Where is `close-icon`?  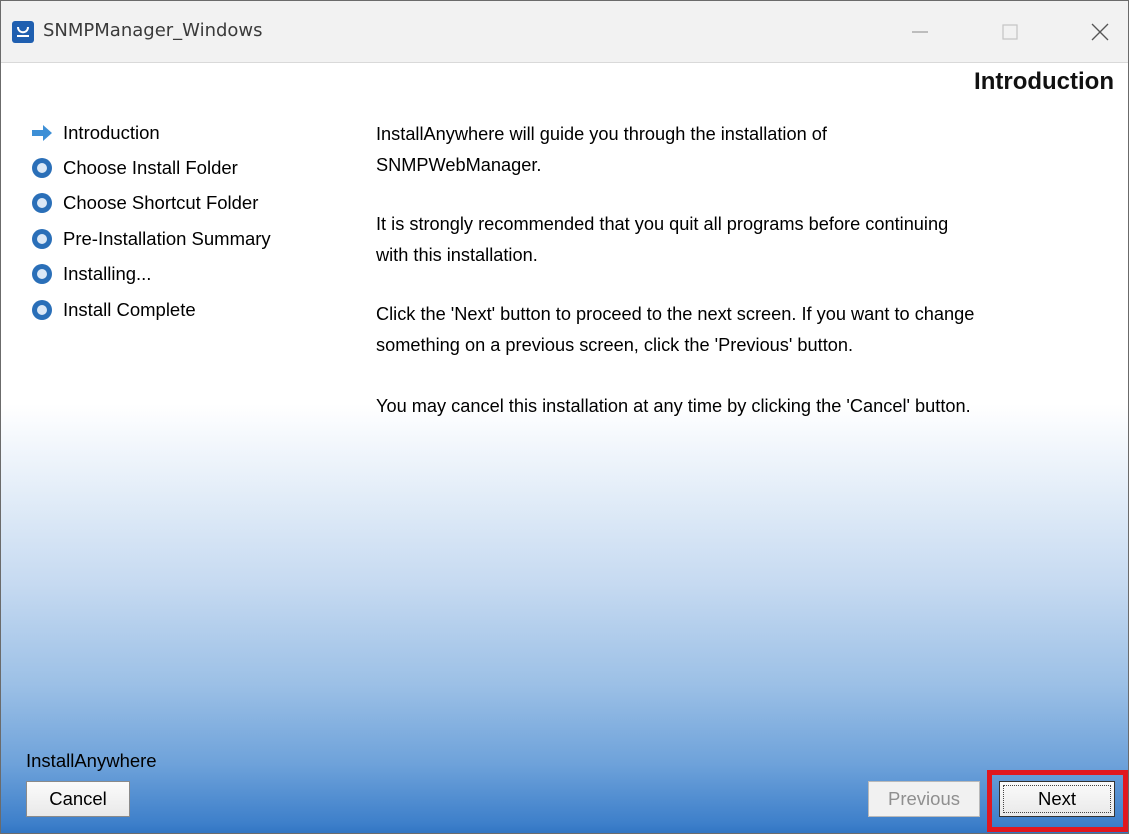 close-icon is located at coordinates (1100, 32).